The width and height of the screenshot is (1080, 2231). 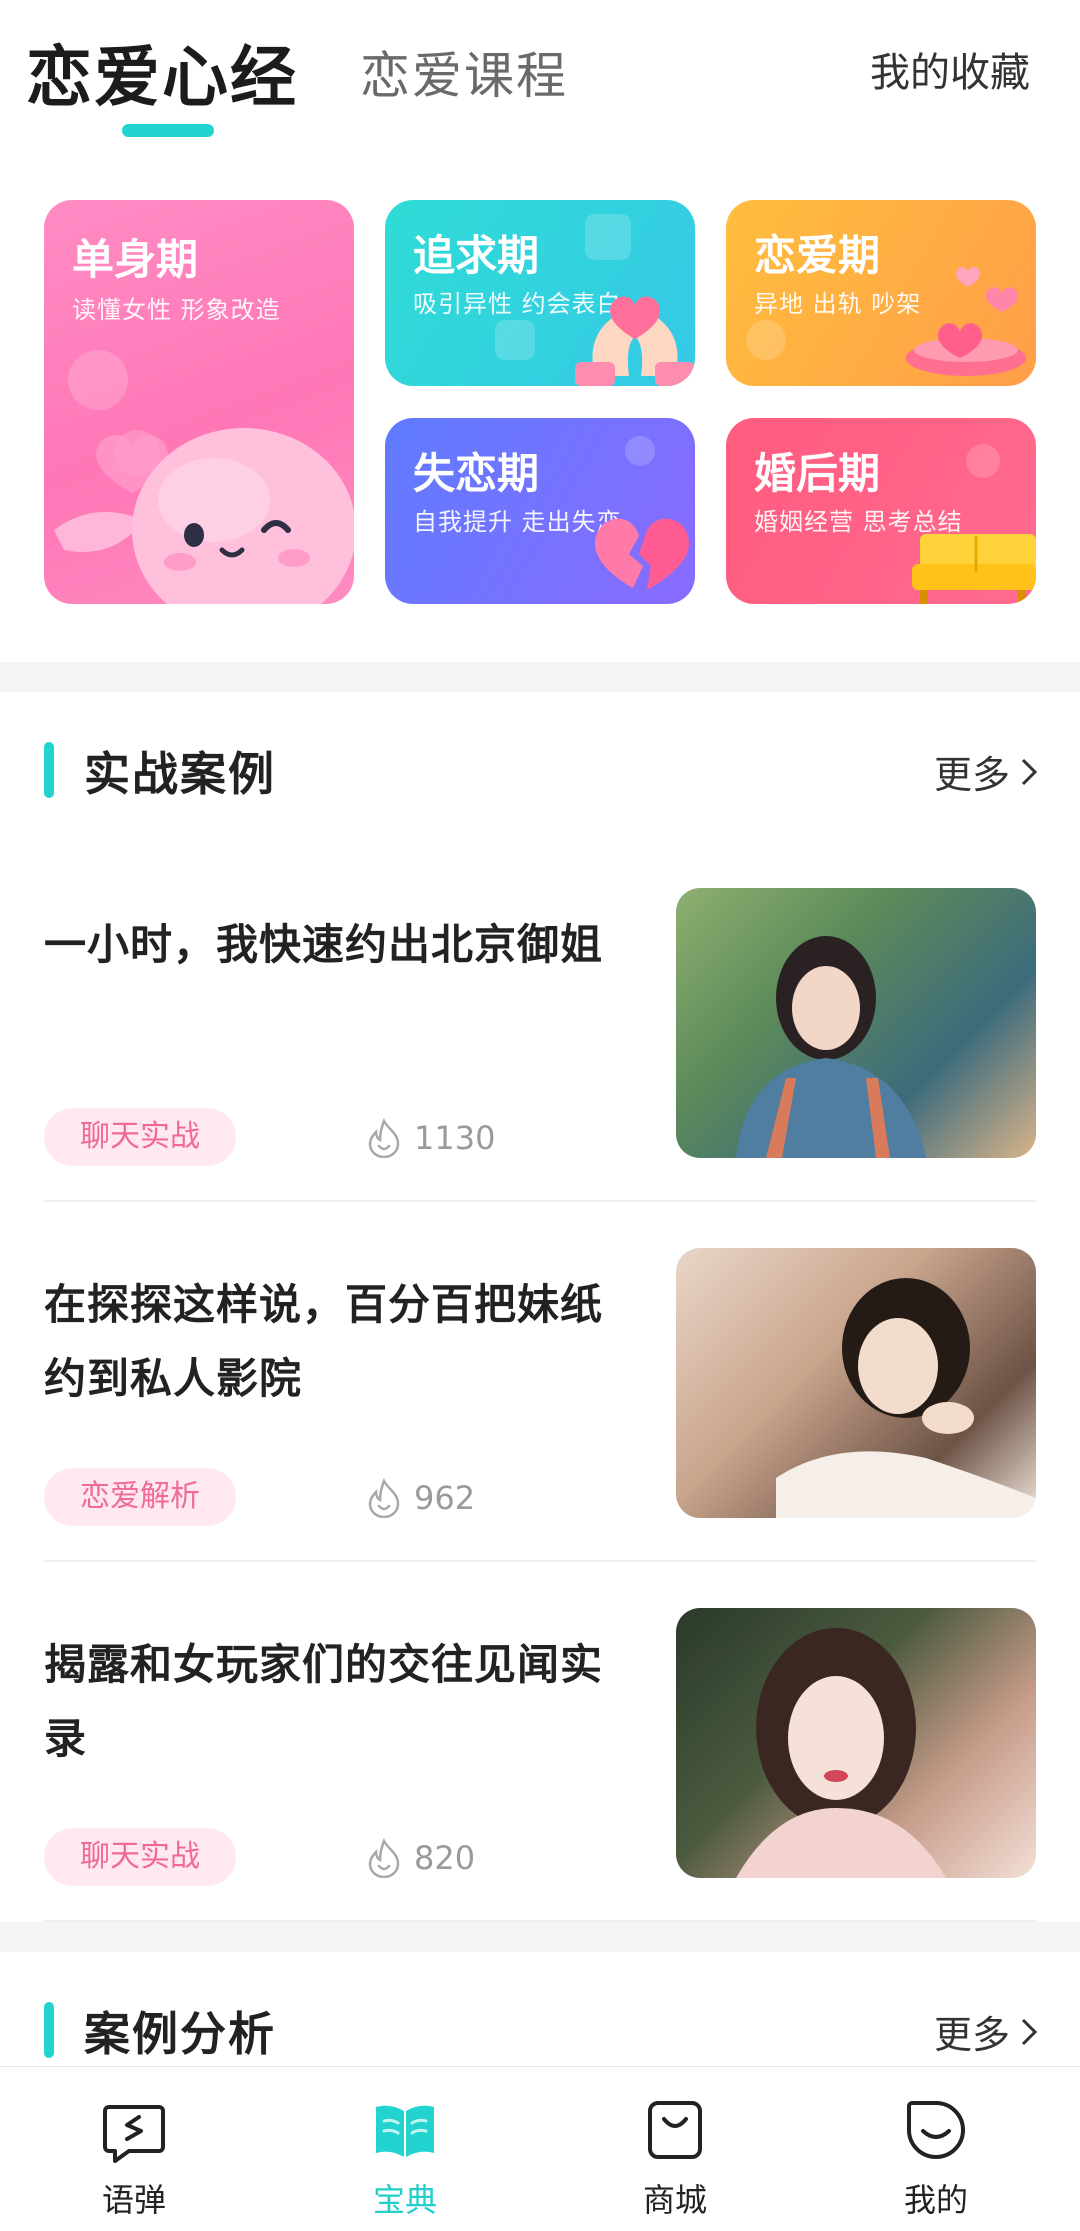 I want to click on article-row: 在探探这样说，百分百把妹纸约到私人影院 恋爱解析 962, so click(x=540, y=1398).